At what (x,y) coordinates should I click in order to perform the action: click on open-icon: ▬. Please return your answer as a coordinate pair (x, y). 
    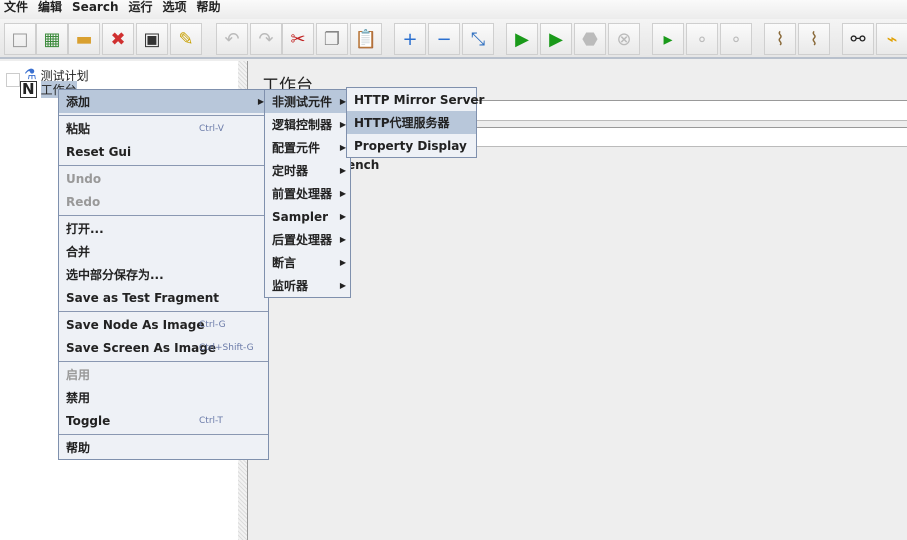
    Looking at the image, I should click on (84, 39).